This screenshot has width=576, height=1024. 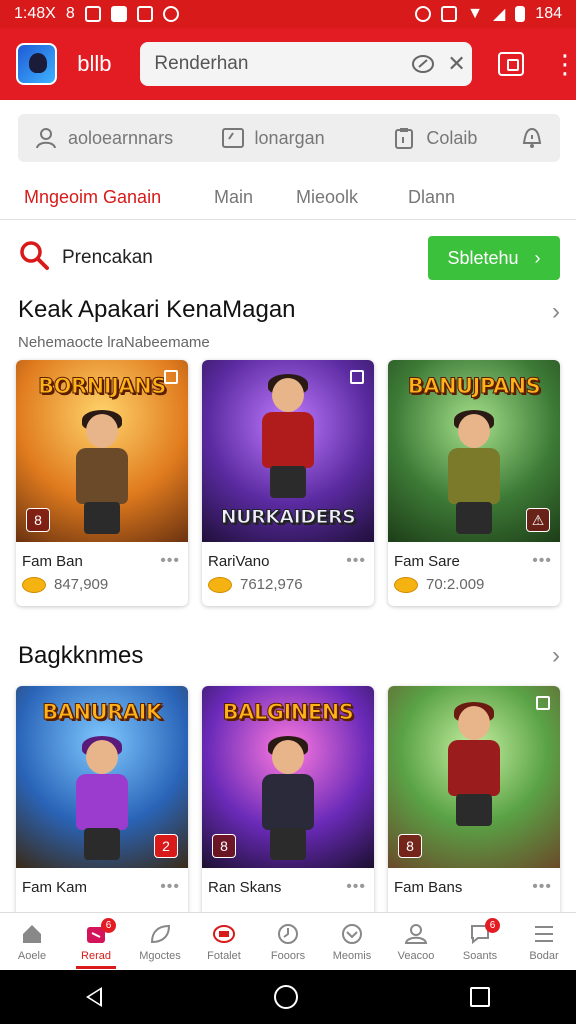 I want to click on wifi-icon: ▼, so click(x=475, y=13).